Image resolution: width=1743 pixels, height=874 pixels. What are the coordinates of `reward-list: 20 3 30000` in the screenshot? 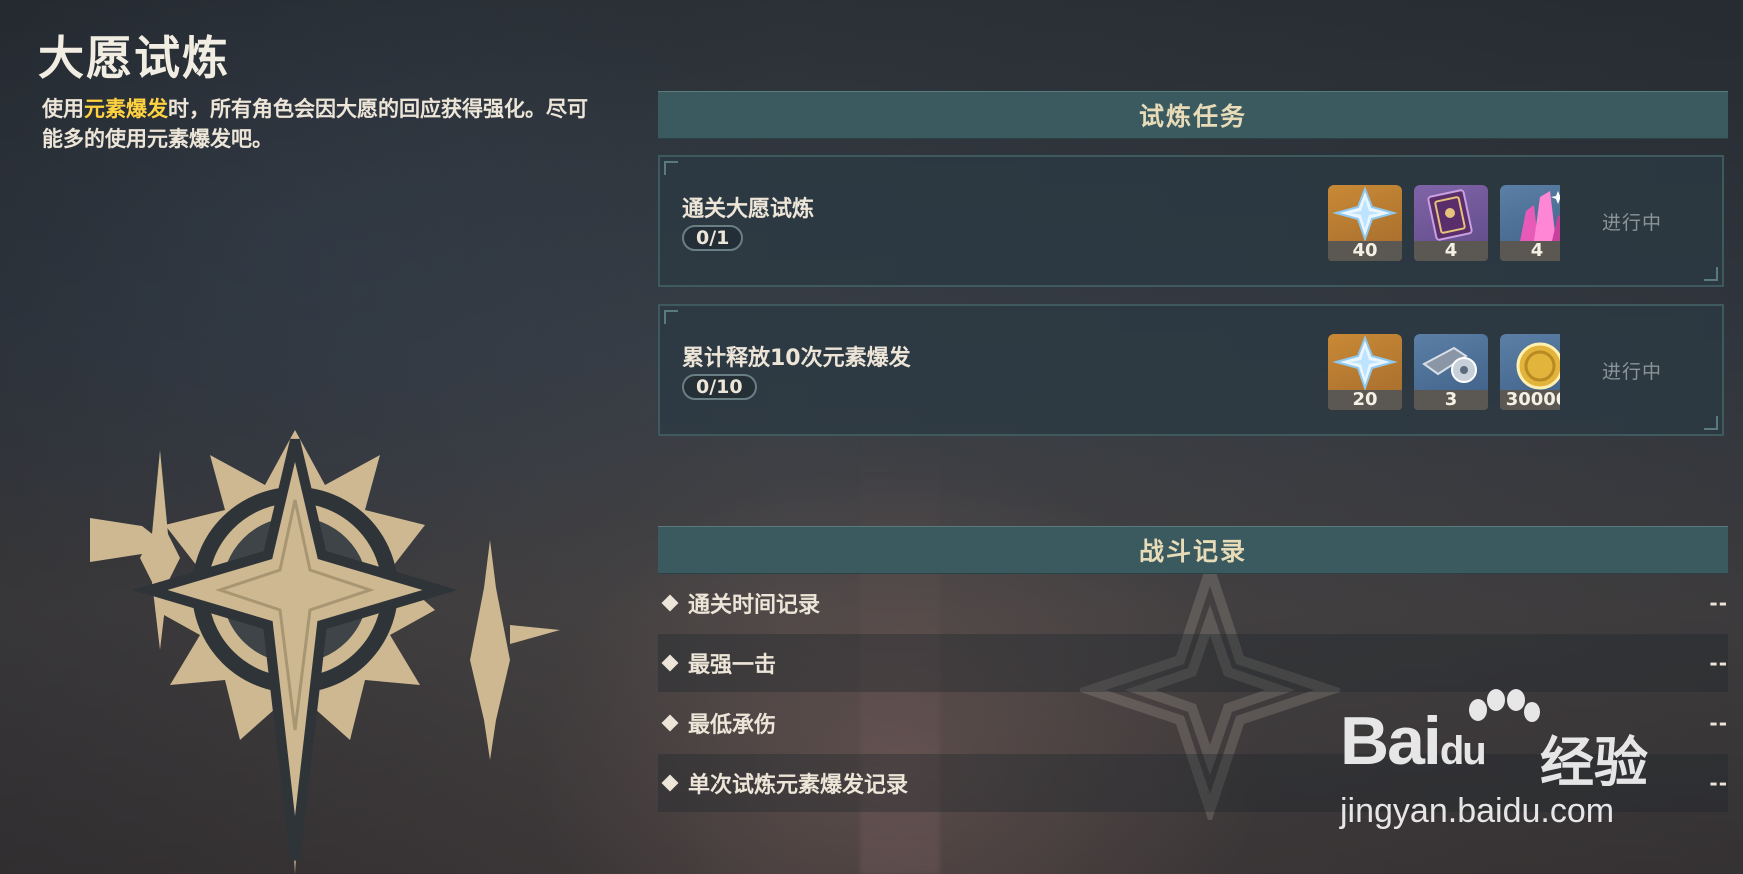 It's located at (1444, 372).